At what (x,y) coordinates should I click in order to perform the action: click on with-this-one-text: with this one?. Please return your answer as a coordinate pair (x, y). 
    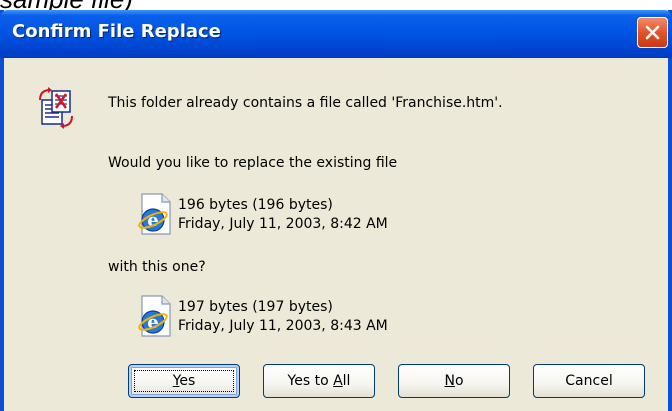
    Looking at the image, I should click on (157, 267).